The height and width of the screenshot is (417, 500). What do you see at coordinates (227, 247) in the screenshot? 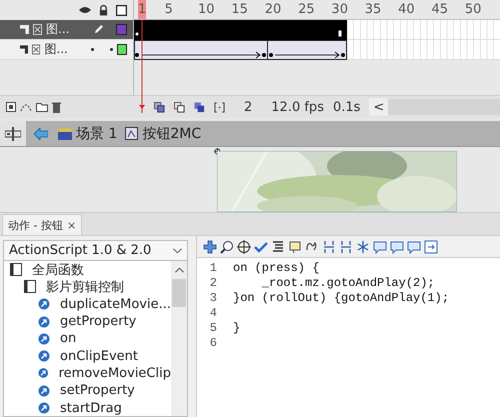
I see `search-icon` at bounding box center [227, 247].